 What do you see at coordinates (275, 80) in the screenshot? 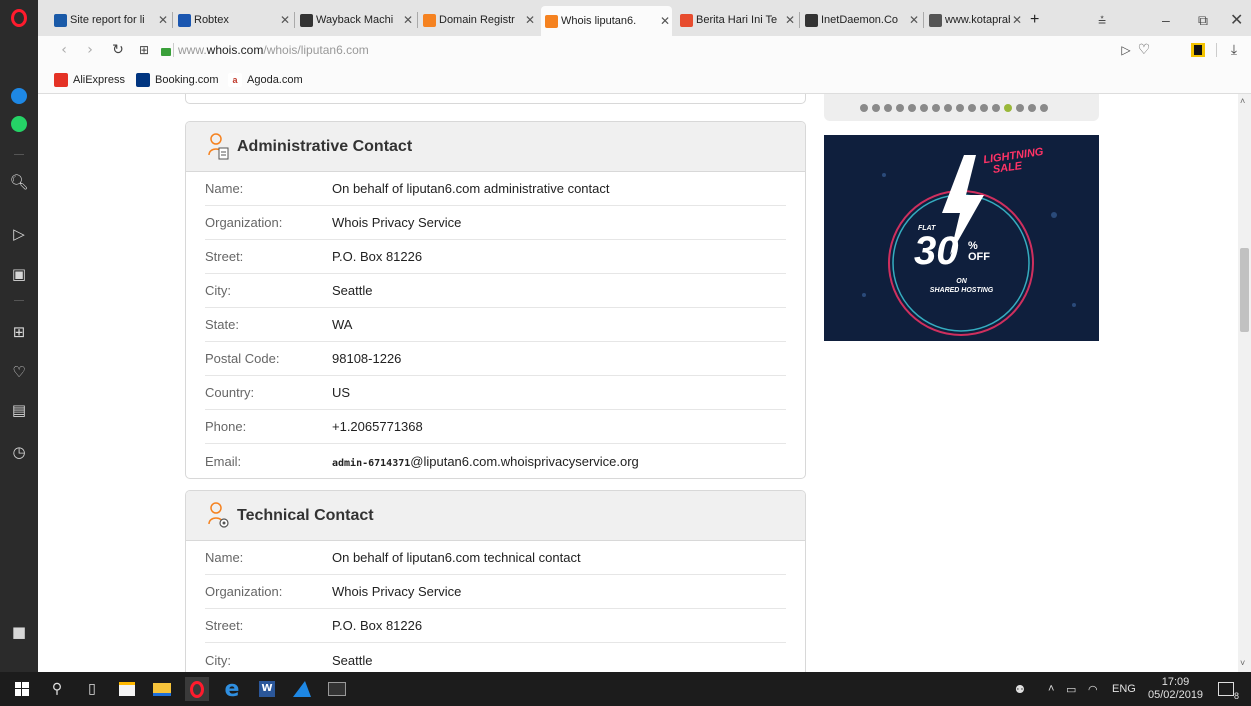
I see `bookmark-label: Agoda.com` at bounding box center [275, 80].